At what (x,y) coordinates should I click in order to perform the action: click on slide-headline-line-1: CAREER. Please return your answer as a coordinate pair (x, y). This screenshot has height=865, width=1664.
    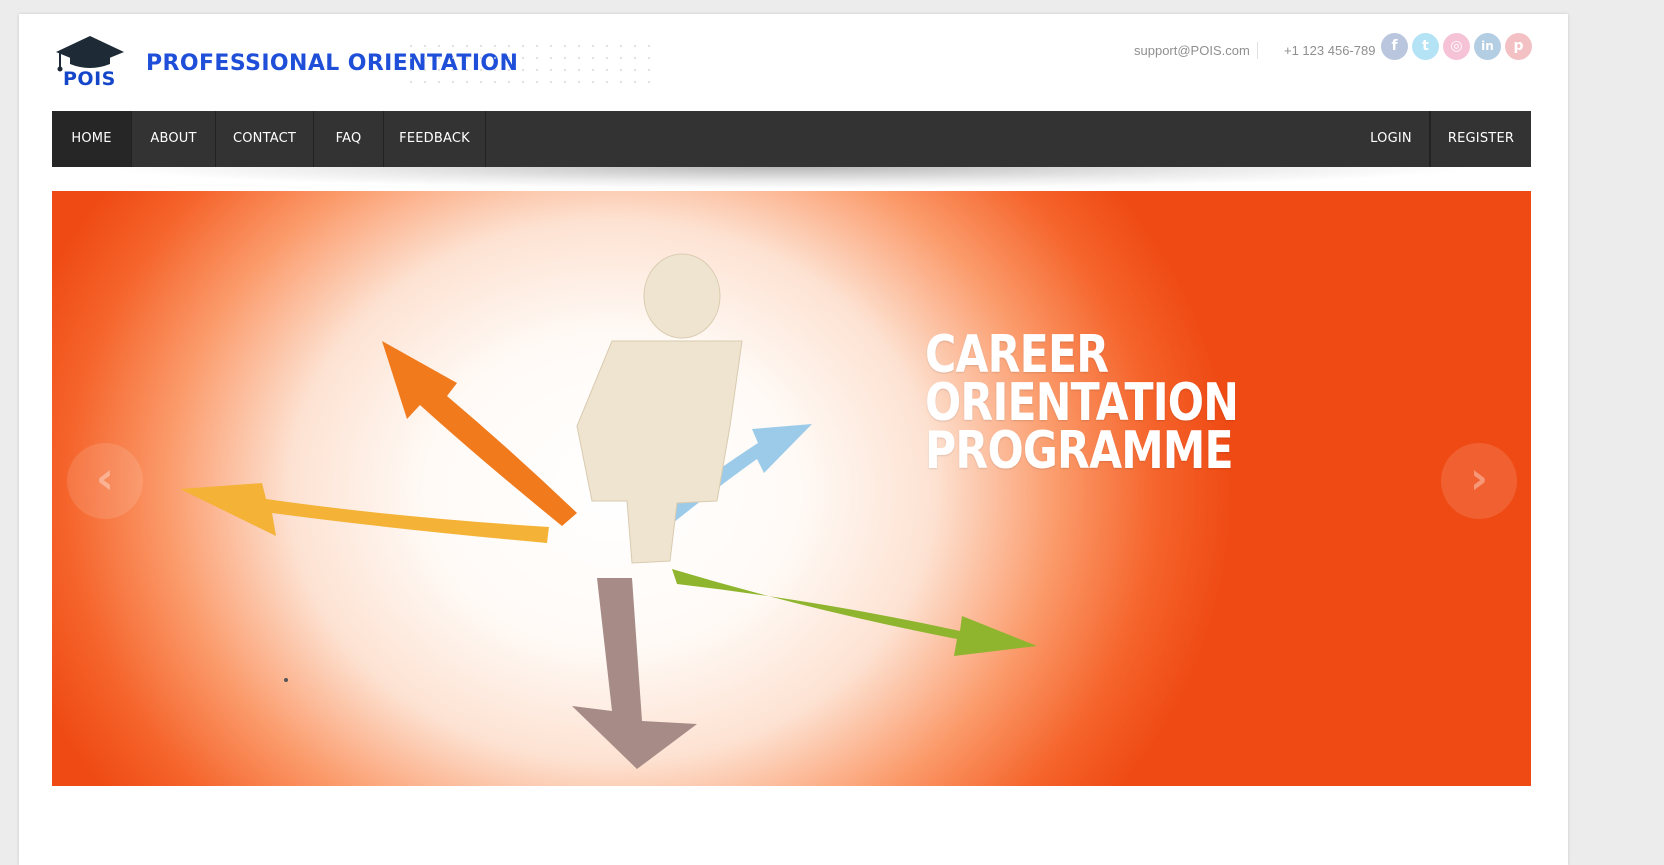
    Looking at the image, I should click on (1017, 355).